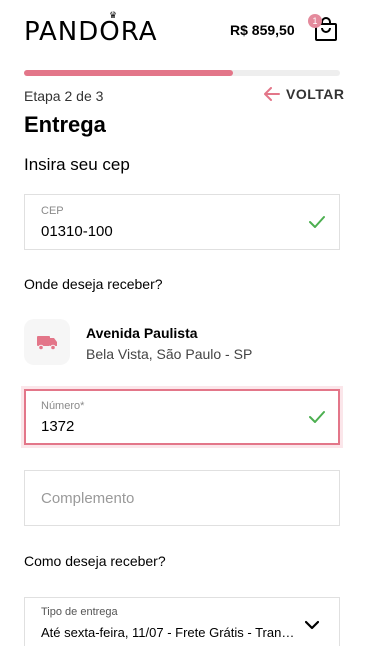  I want to click on numero-value: 1372, so click(57, 426).